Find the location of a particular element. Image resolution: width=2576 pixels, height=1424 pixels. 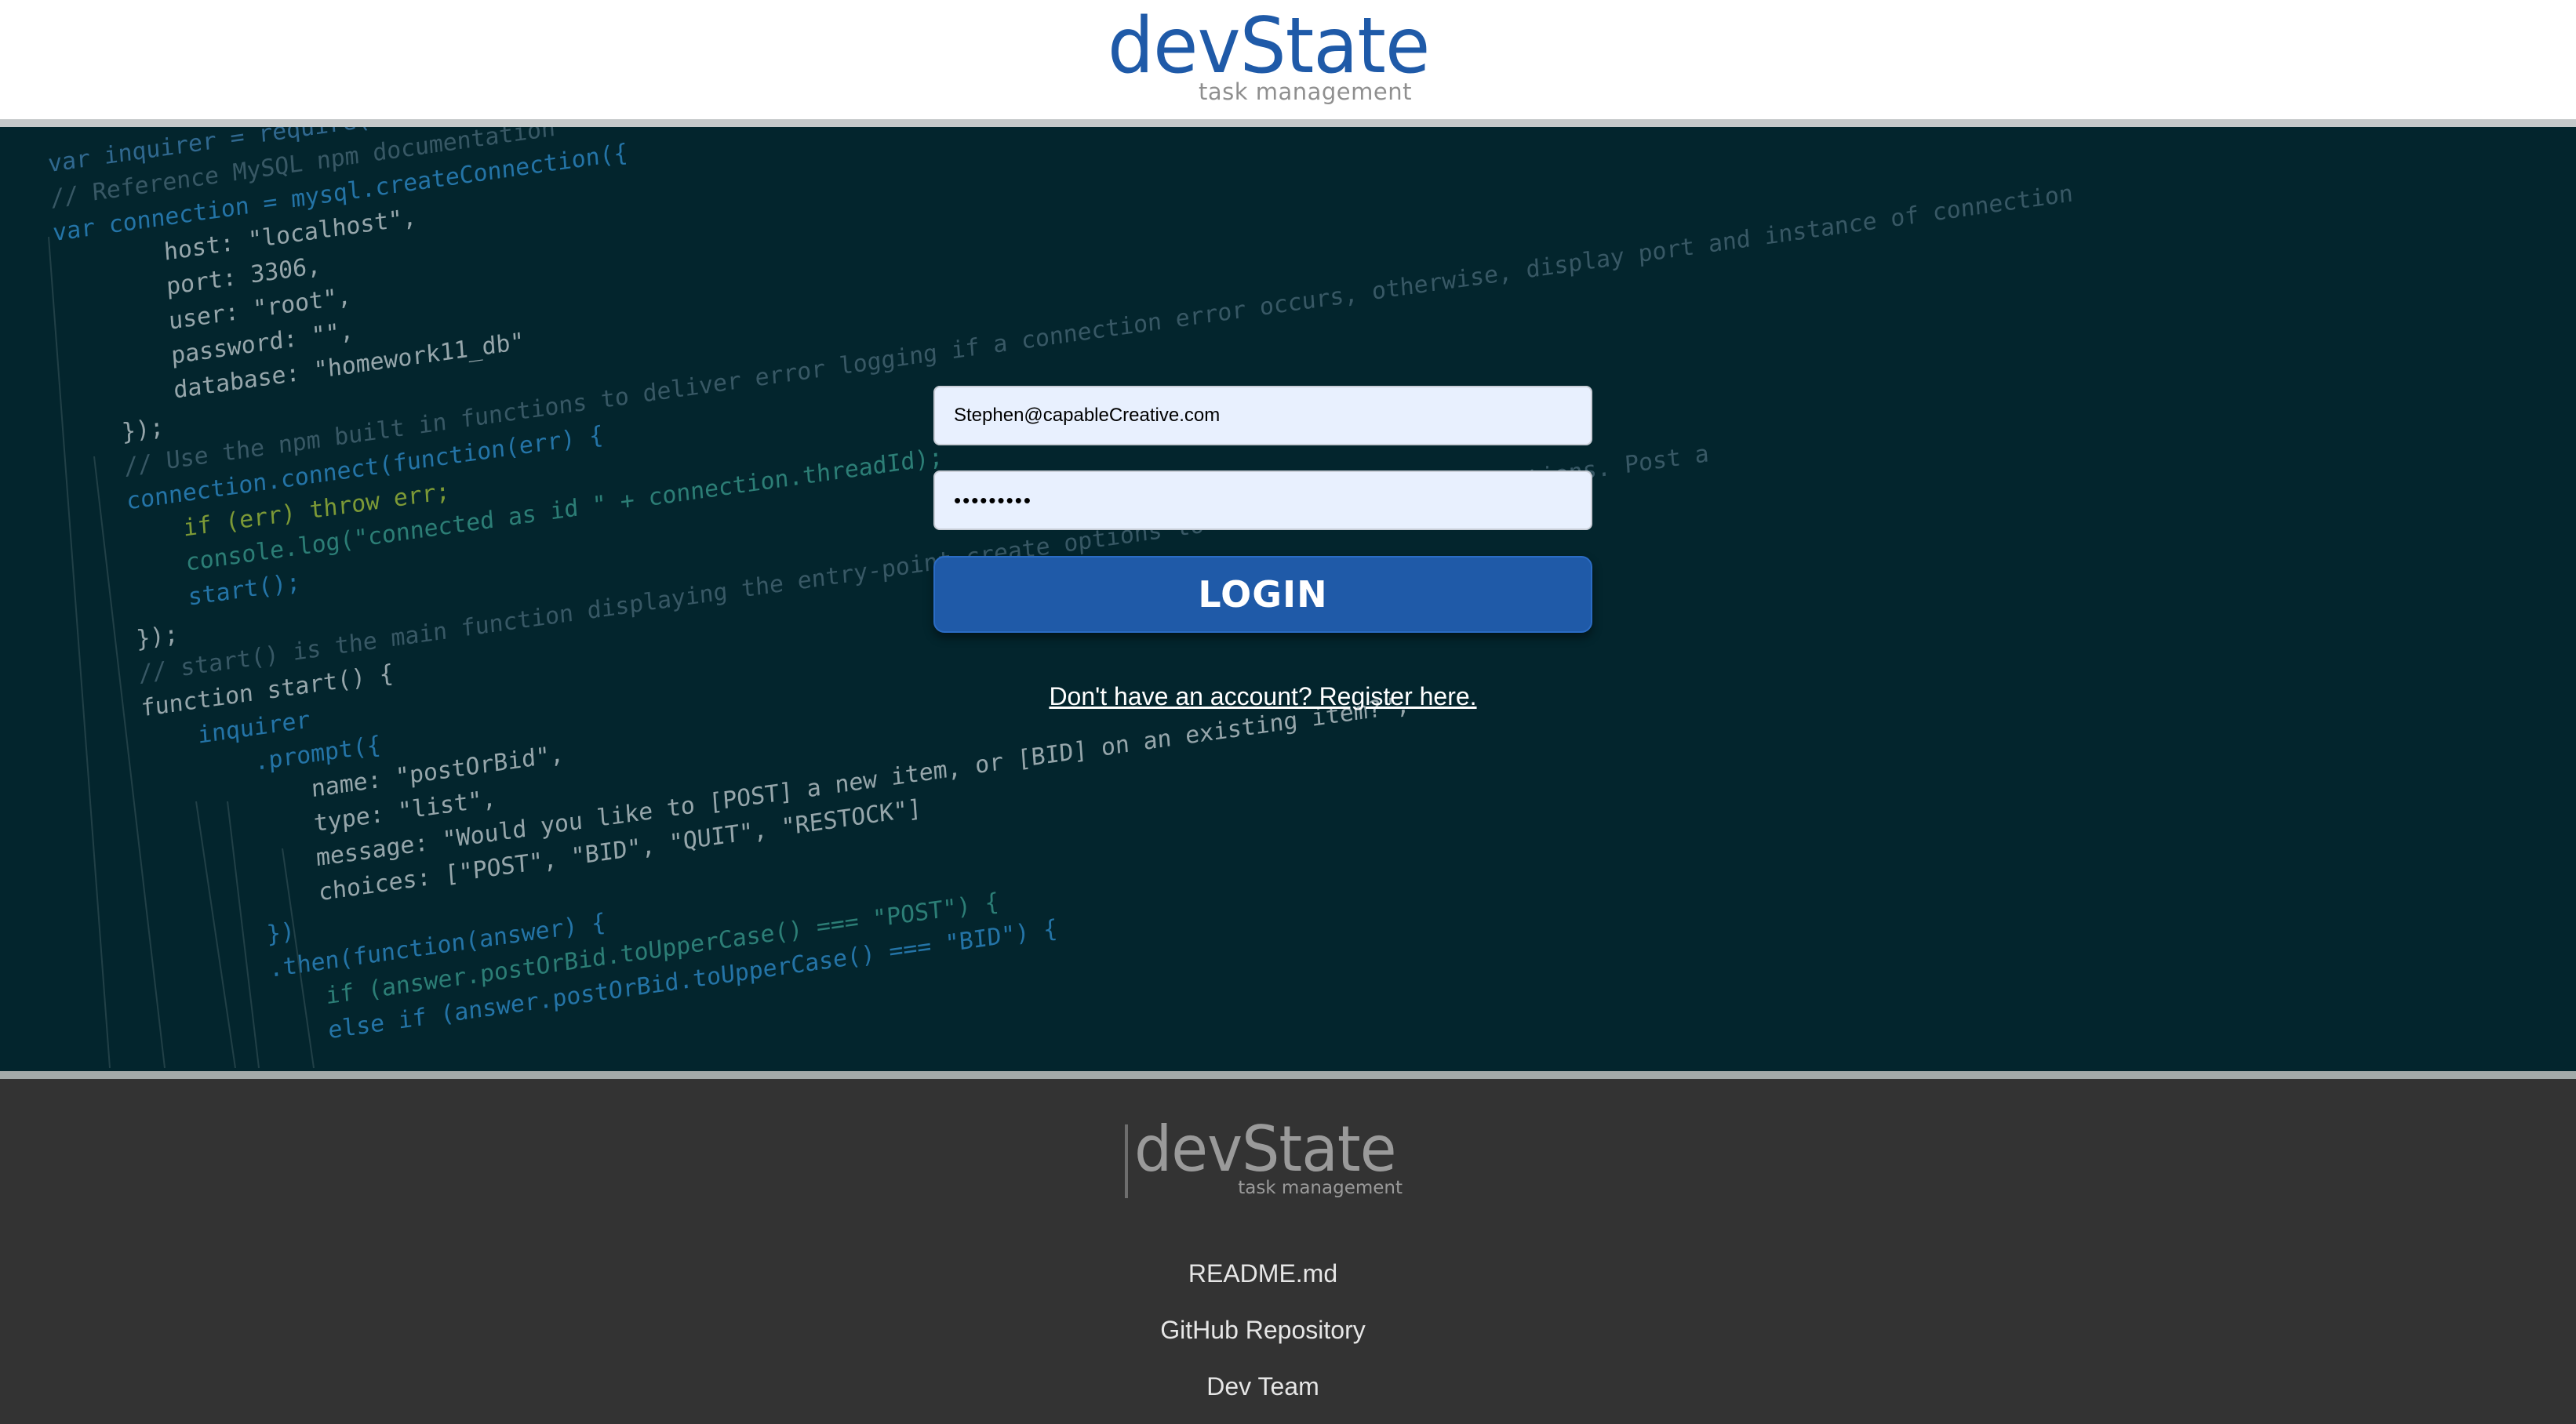

header-divider is located at coordinates (1288, 123).